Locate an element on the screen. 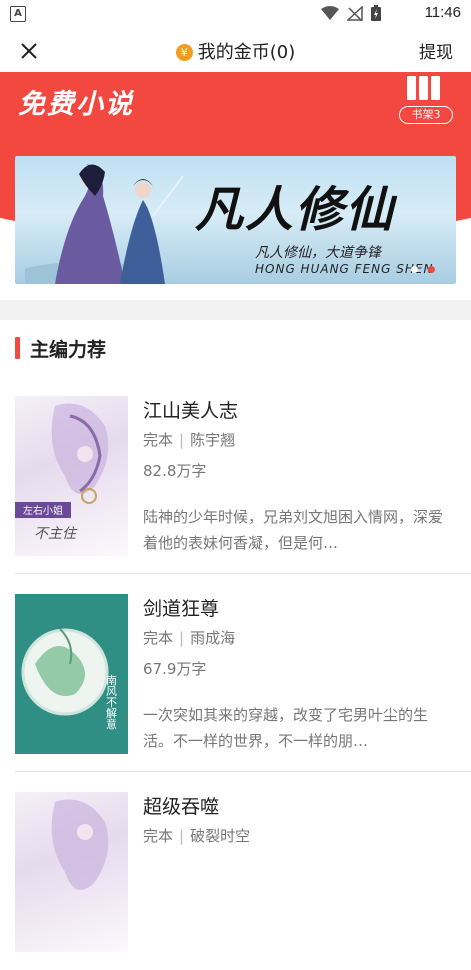 The width and height of the screenshot is (471, 970). section-title: 主编力荐 is located at coordinates (68, 349).